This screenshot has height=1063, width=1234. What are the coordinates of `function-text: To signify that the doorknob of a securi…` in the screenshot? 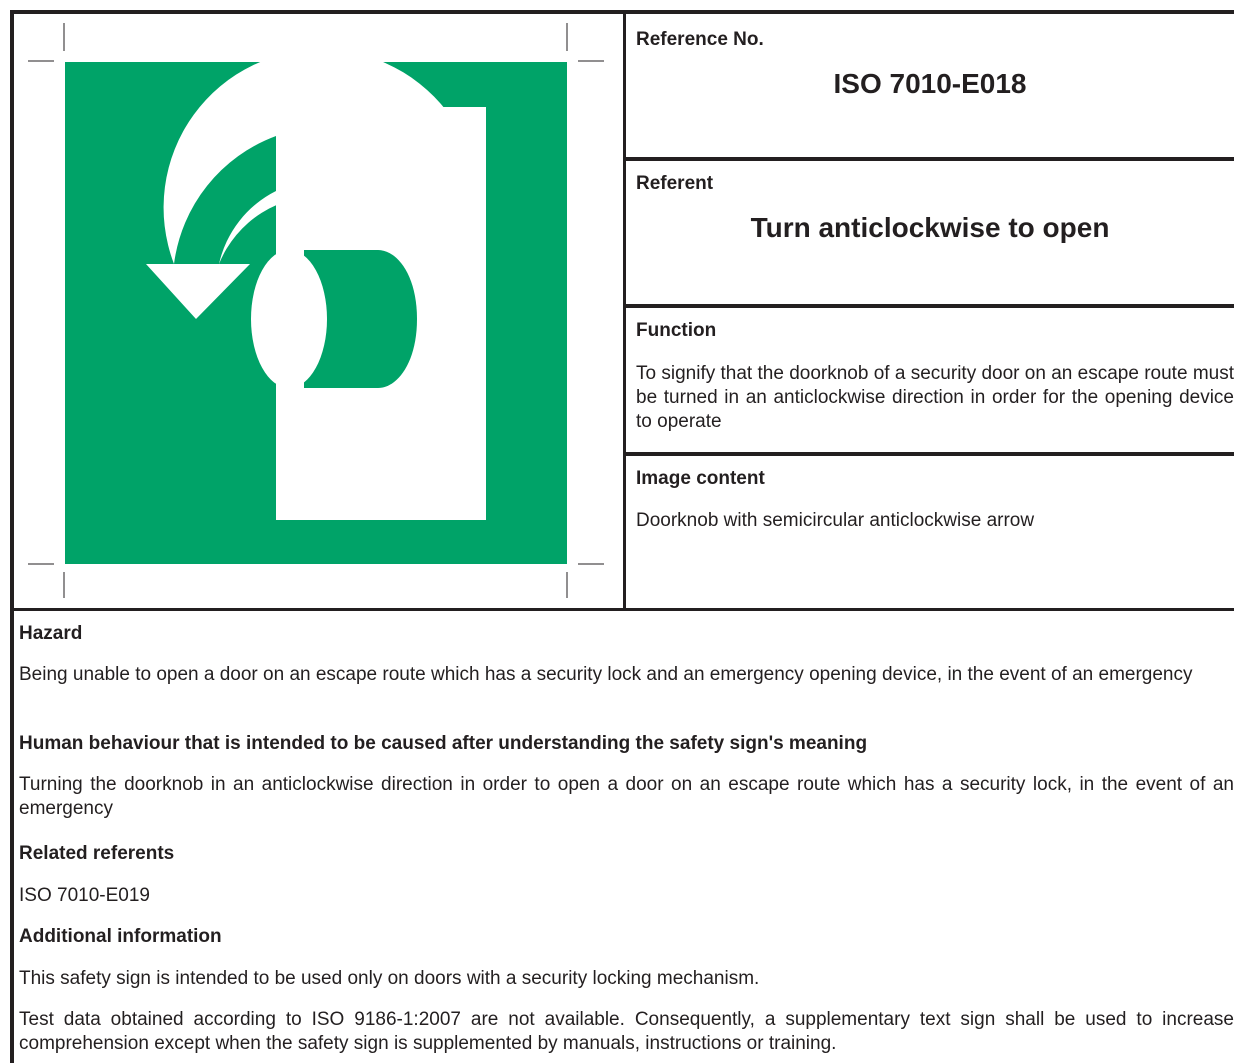 It's located at (935, 397).